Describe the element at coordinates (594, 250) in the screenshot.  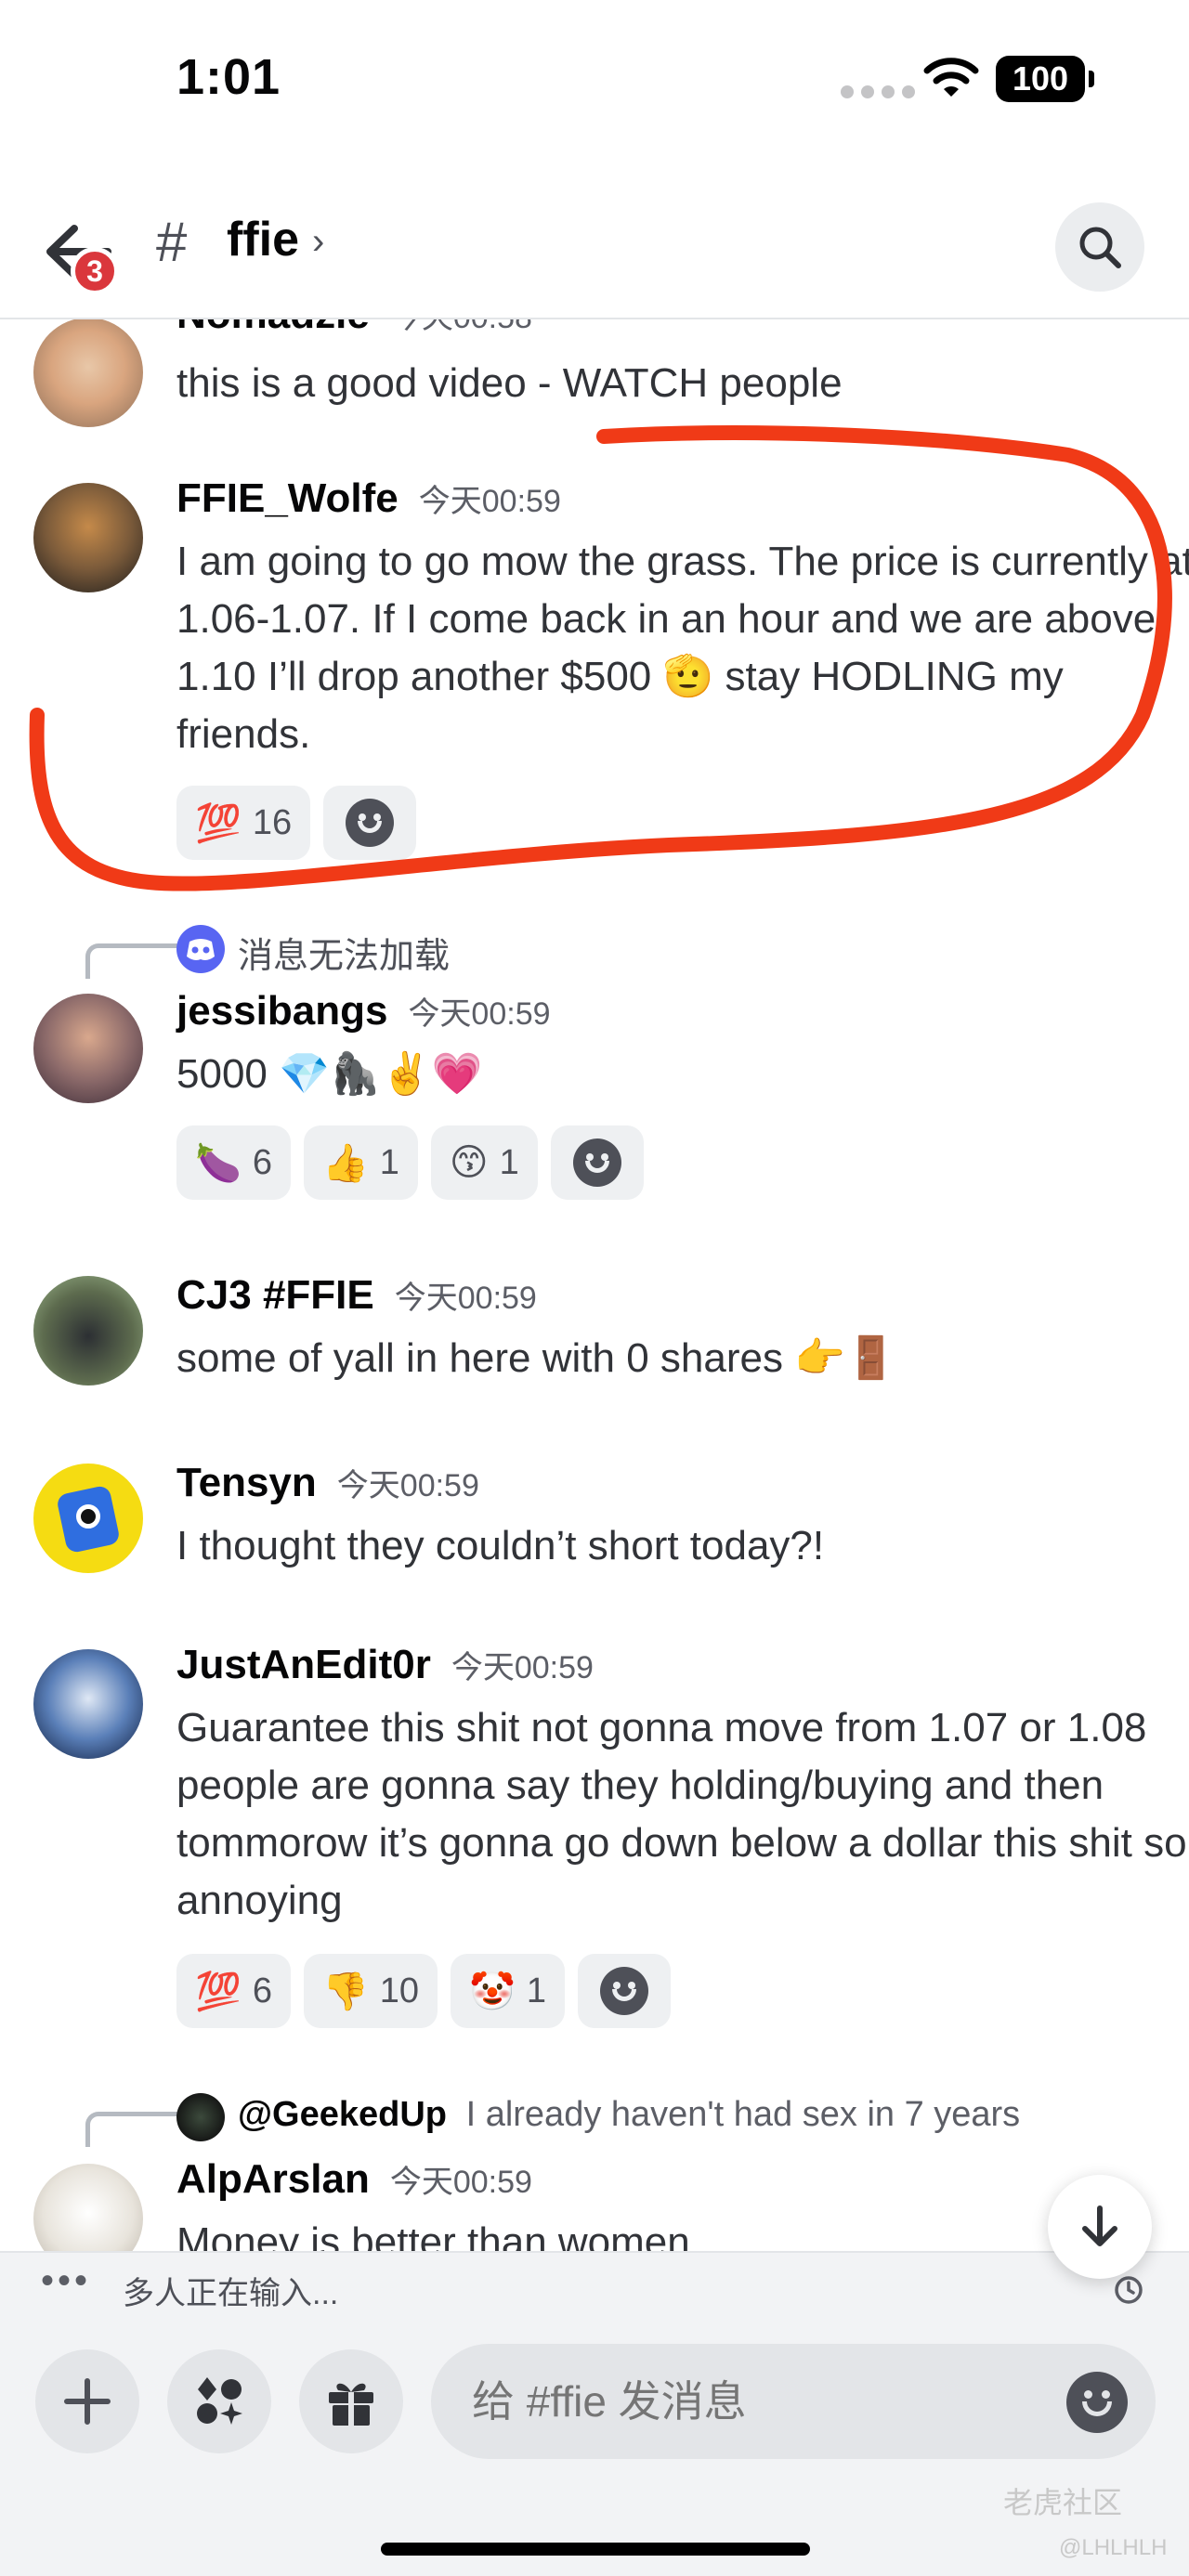
I see `channel-header: 3 # ffie ›` at that location.